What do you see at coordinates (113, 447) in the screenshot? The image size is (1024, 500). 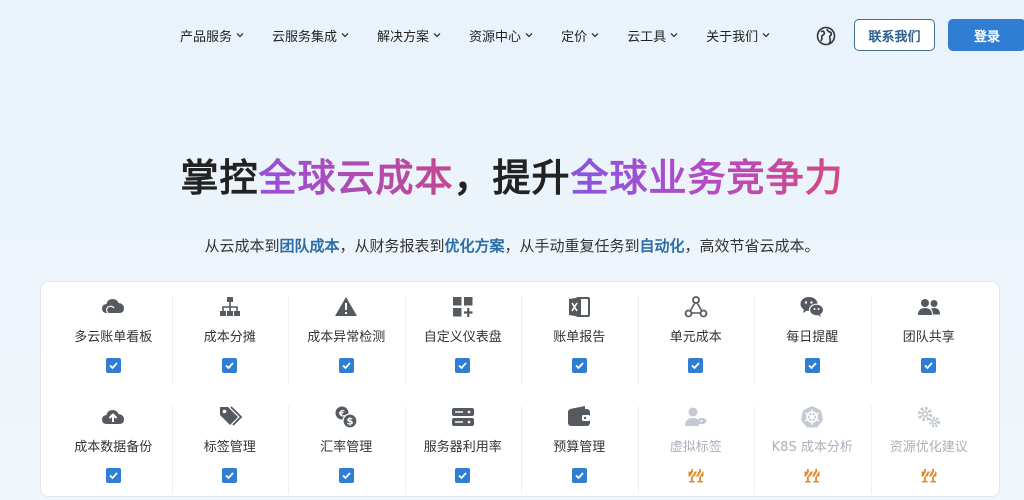 I see `feature-label: 成本数据备份` at bounding box center [113, 447].